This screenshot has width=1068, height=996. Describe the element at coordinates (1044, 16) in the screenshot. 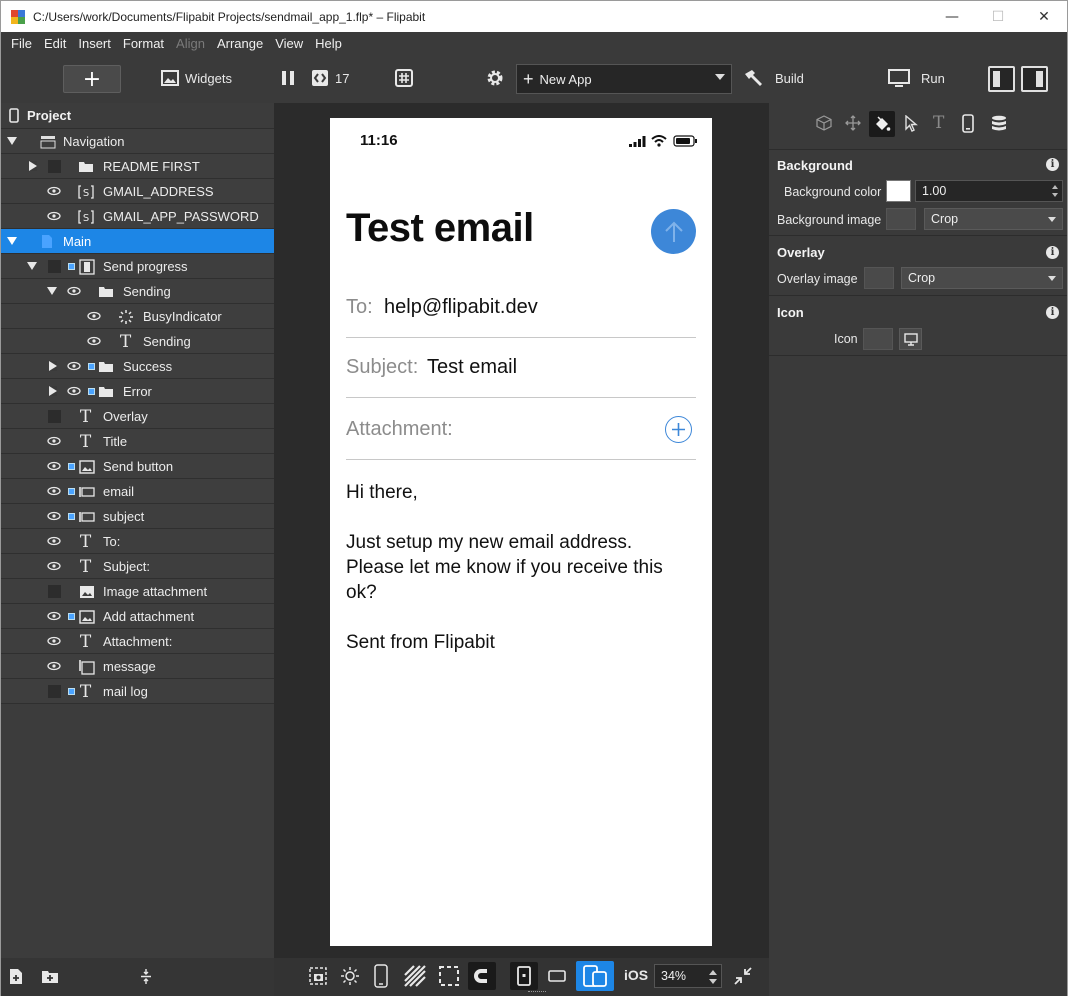

I see `close-button: ✕` at that location.